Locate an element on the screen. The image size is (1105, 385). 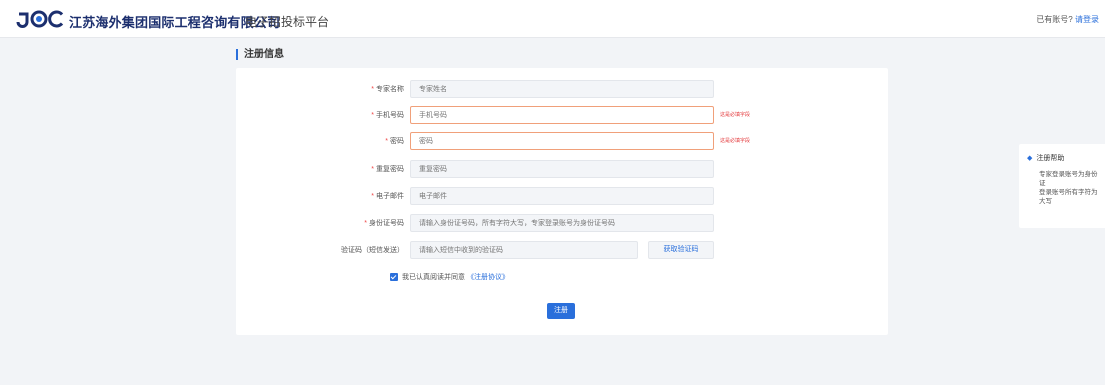
email-row: * 电子邮件 is located at coordinates (562, 196).